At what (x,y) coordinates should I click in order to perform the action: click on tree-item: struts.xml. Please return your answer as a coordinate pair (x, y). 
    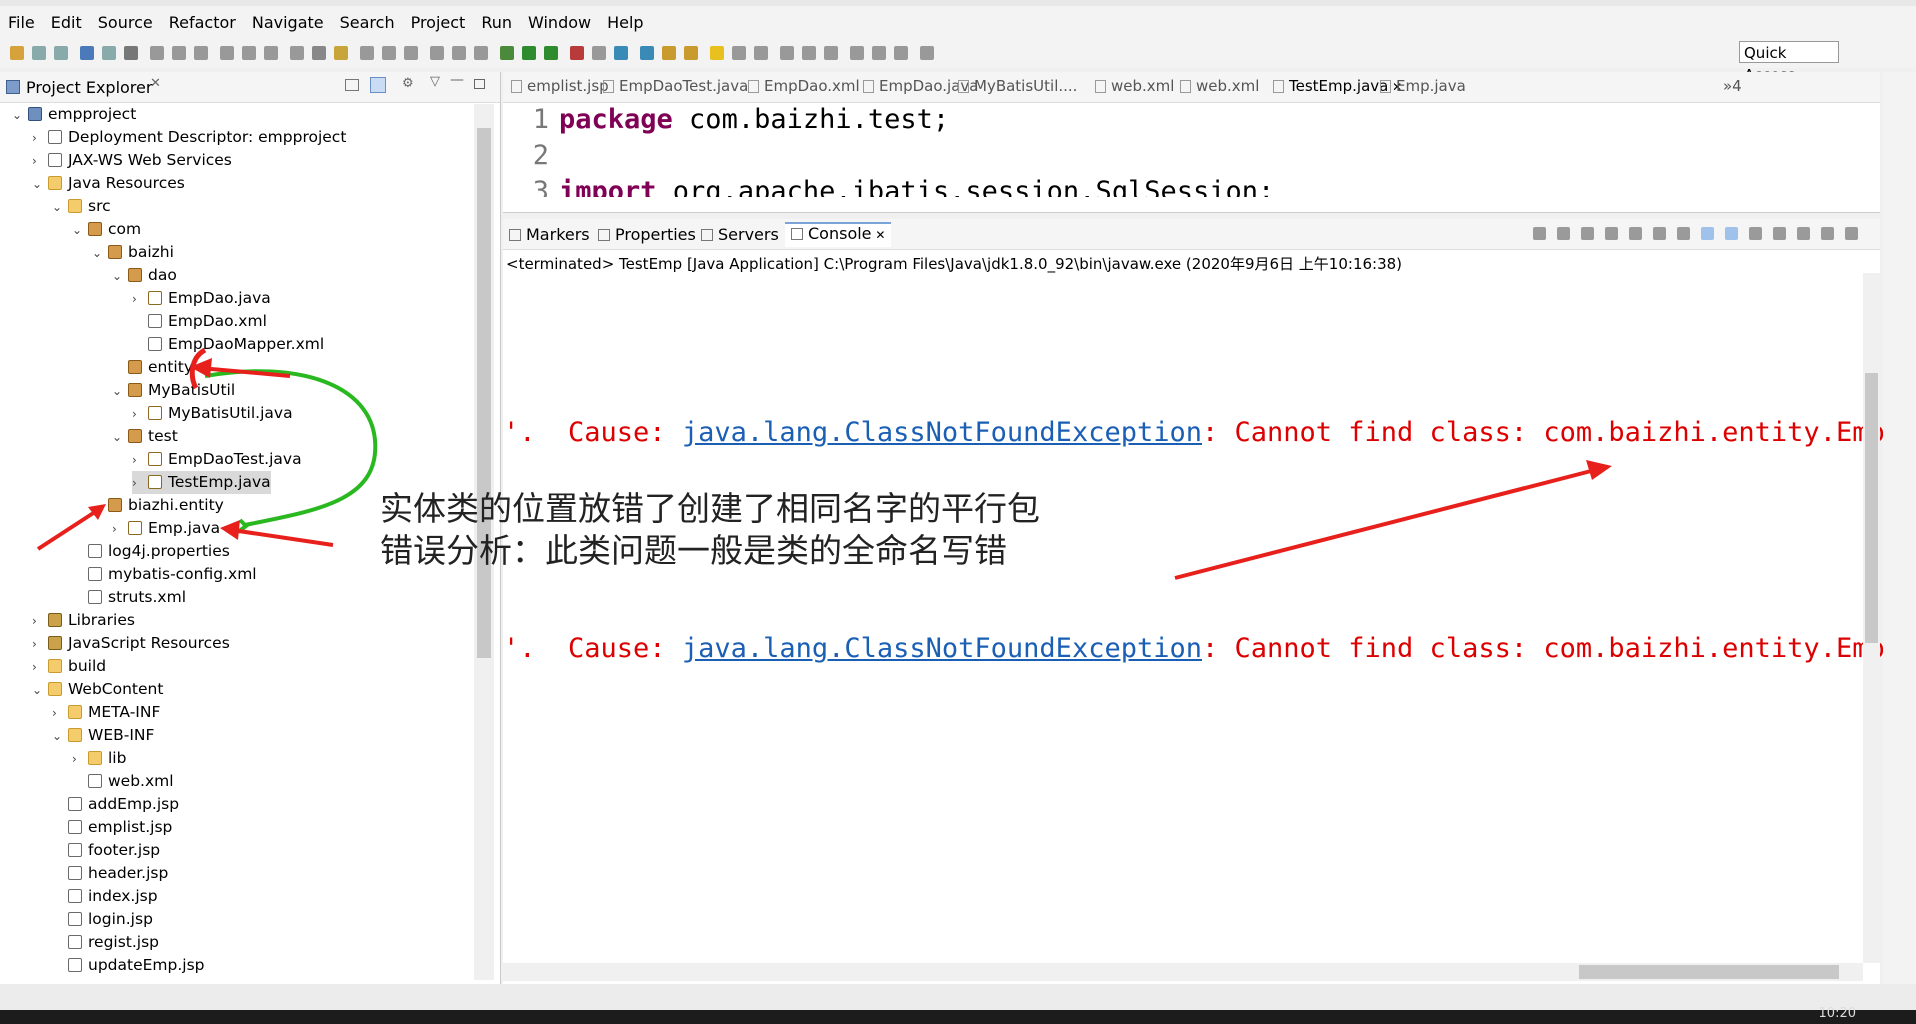
    Looking at the image, I should click on (129, 597).